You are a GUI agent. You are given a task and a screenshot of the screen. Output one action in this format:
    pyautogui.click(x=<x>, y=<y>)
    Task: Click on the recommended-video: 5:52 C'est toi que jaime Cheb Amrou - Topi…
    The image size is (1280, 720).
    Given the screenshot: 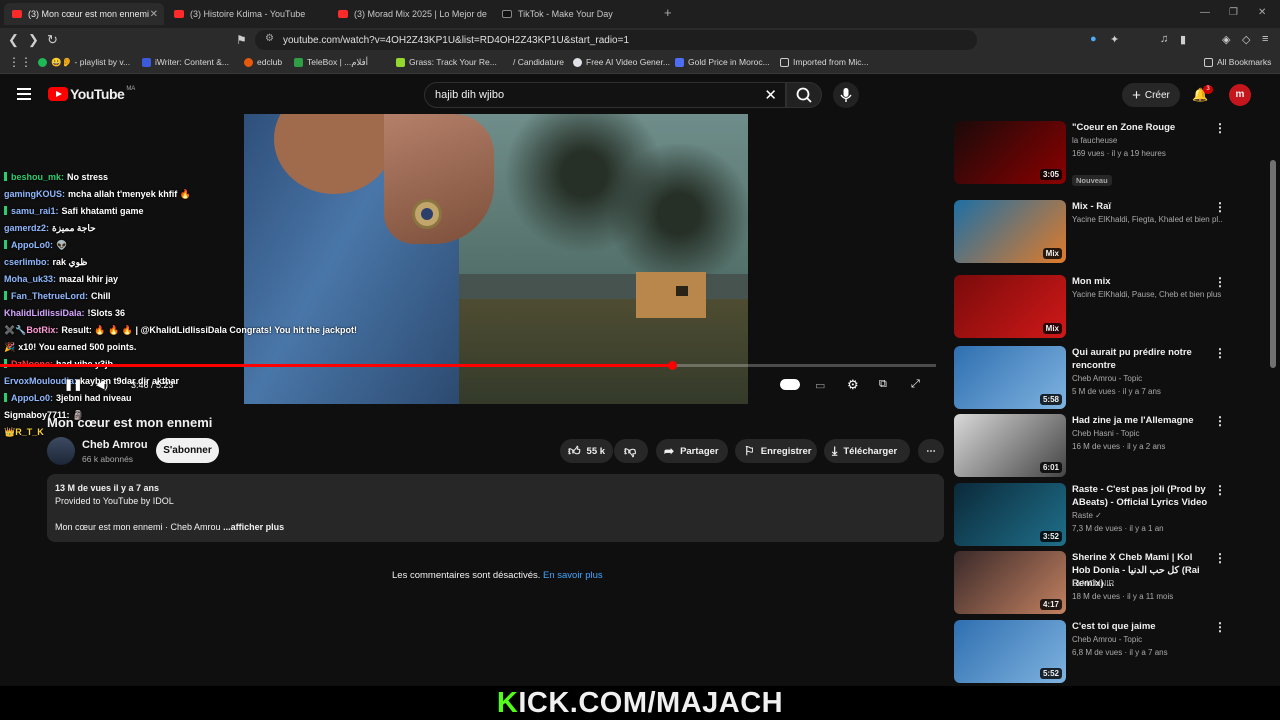 What is the action you would take?
    pyautogui.click(x=1092, y=652)
    